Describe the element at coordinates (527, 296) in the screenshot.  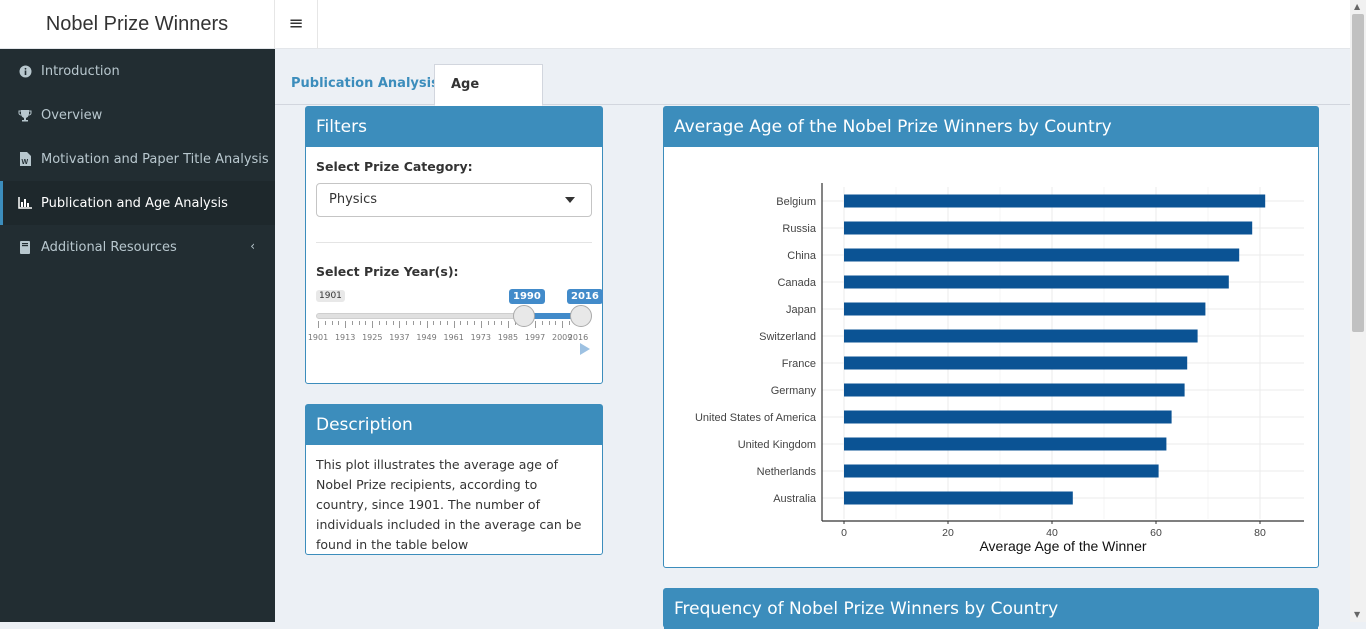
I see `slider-from-label: 1990` at that location.